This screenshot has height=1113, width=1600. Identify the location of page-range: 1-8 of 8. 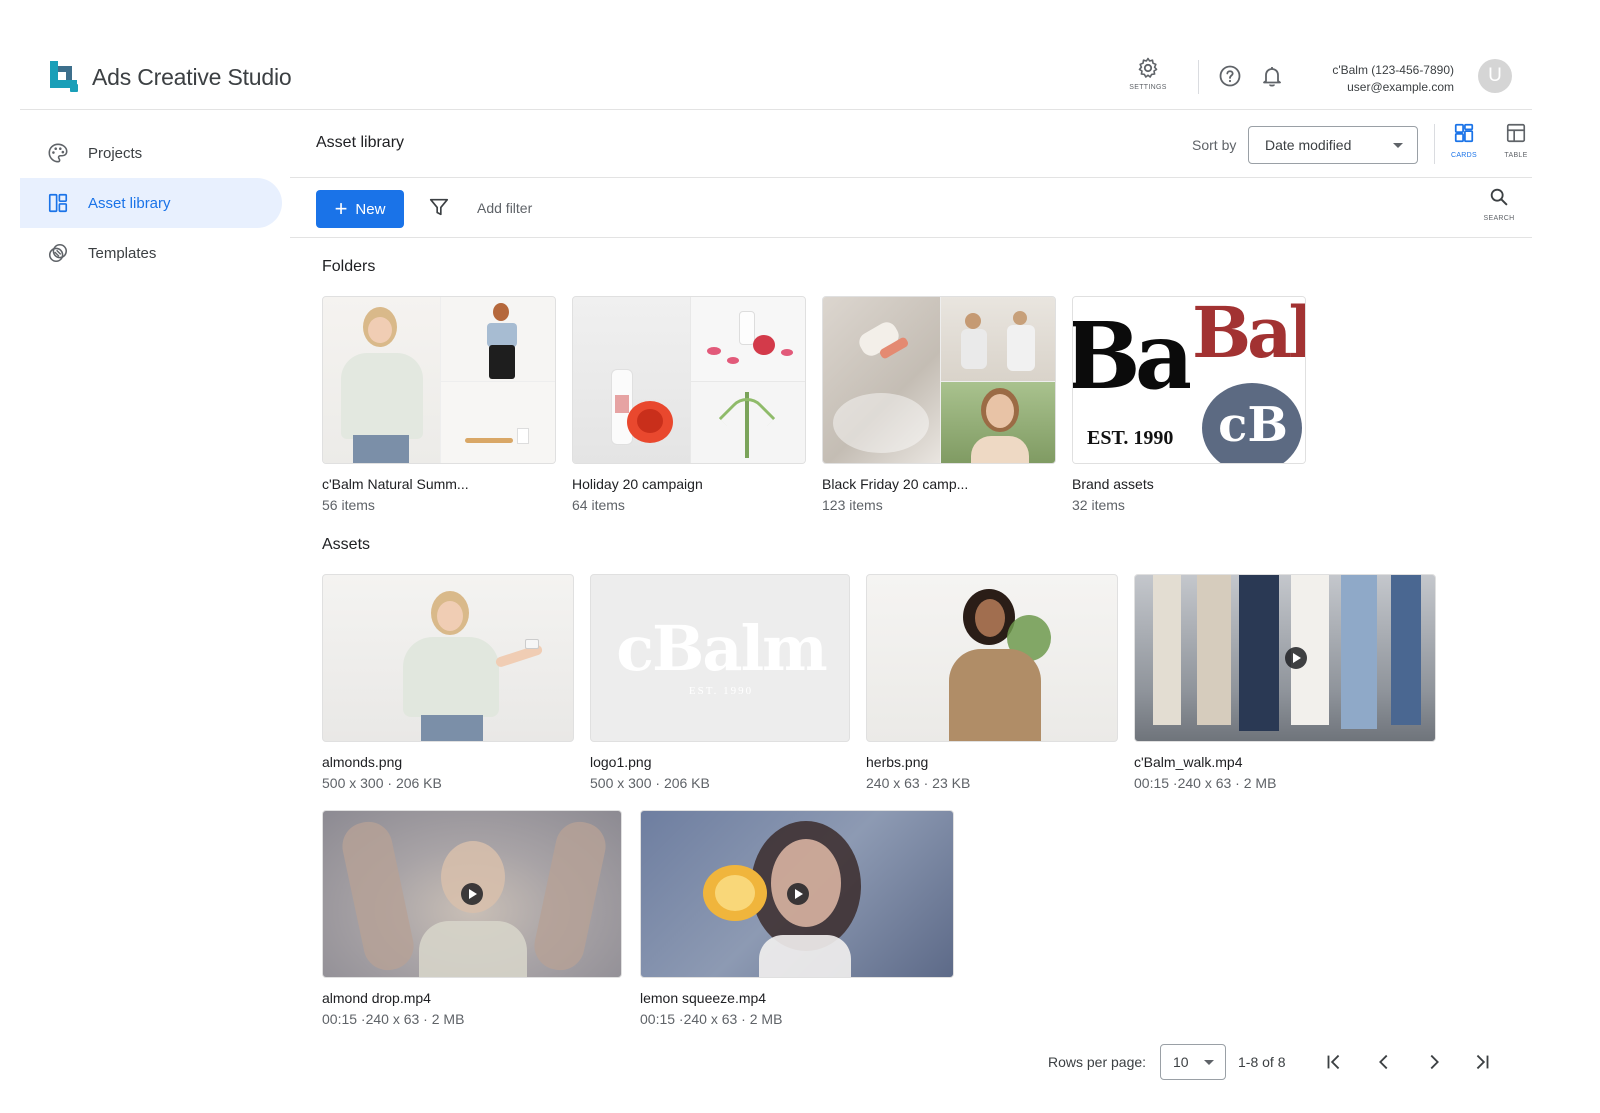
(1262, 1062).